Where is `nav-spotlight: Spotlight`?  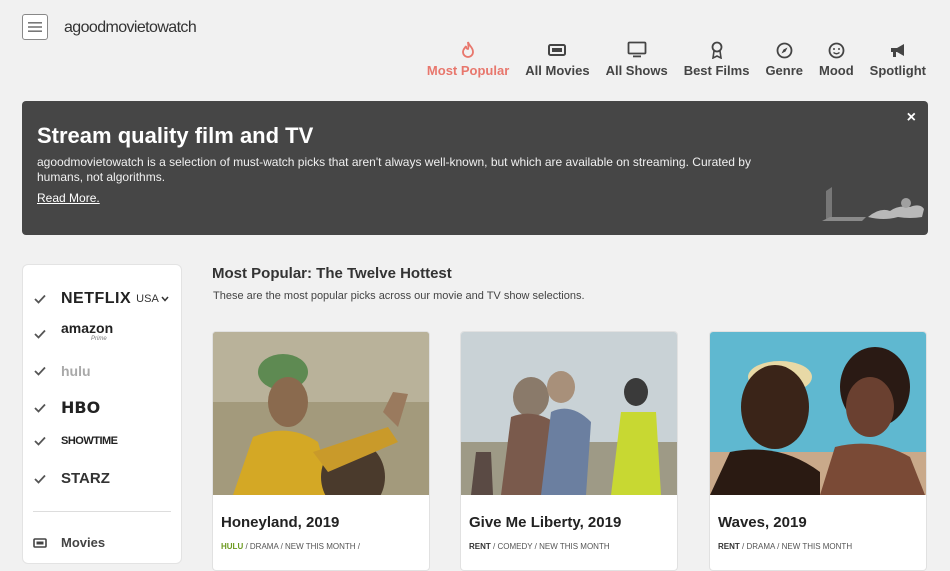 nav-spotlight: Spotlight is located at coordinates (898, 59).